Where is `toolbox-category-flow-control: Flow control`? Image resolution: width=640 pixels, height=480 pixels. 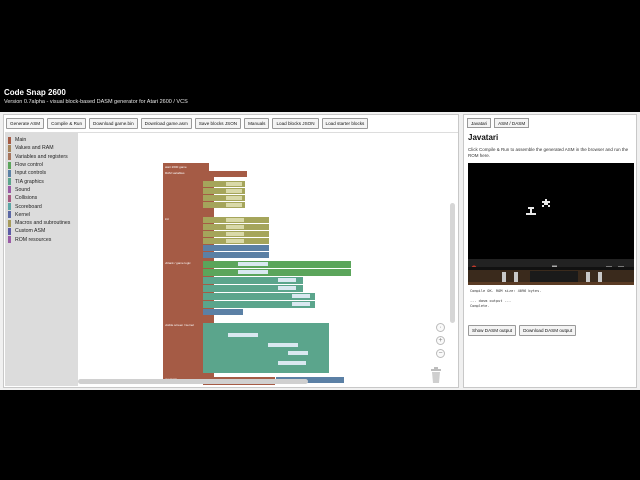 toolbox-category-flow-control: Flow control is located at coordinates (41, 165).